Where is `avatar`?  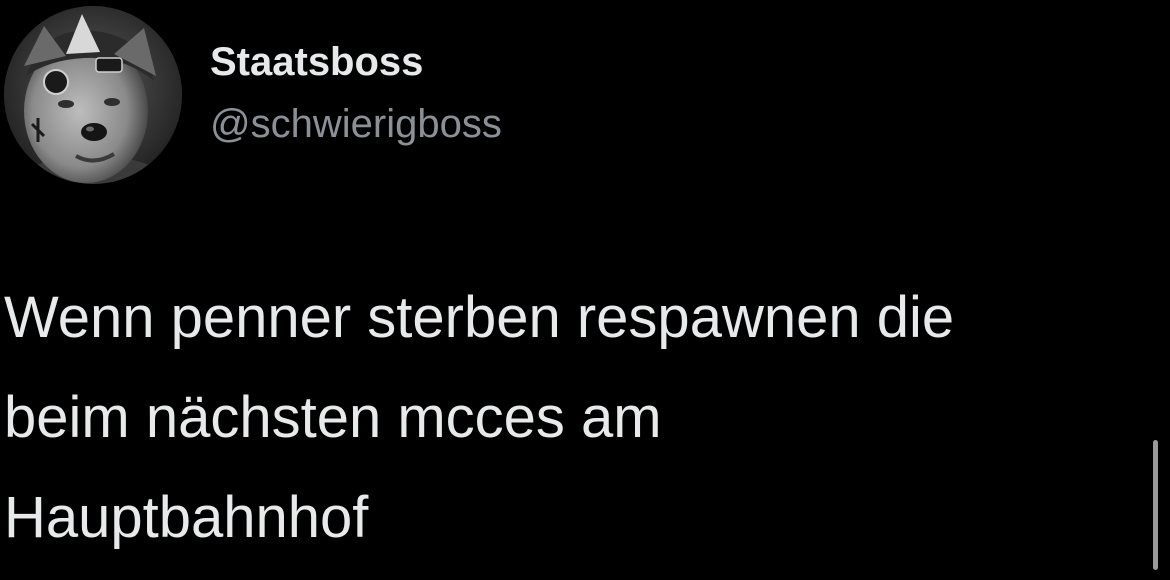 avatar is located at coordinates (93, 95).